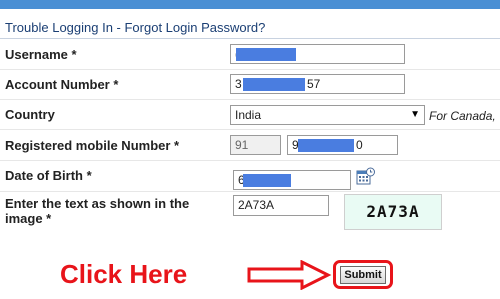  What do you see at coordinates (62, 84) in the screenshot?
I see `account-number-label: Account Number *` at bounding box center [62, 84].